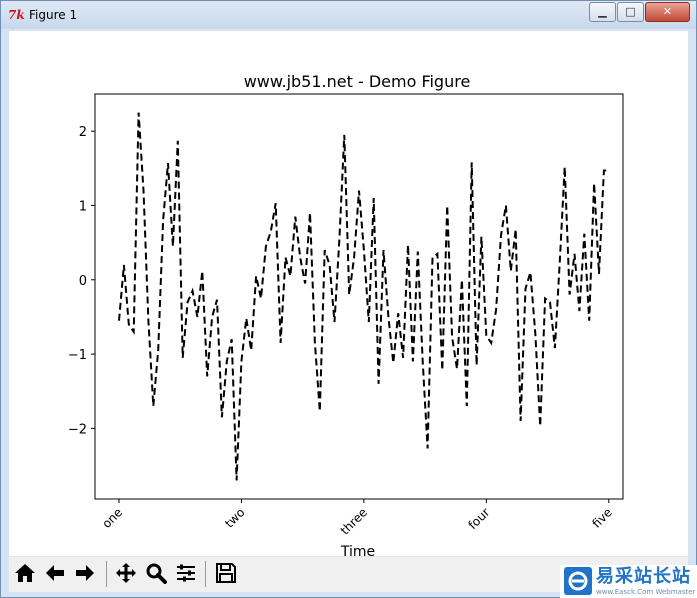  I want to click on x-tick-label: three, so click(354, 521).